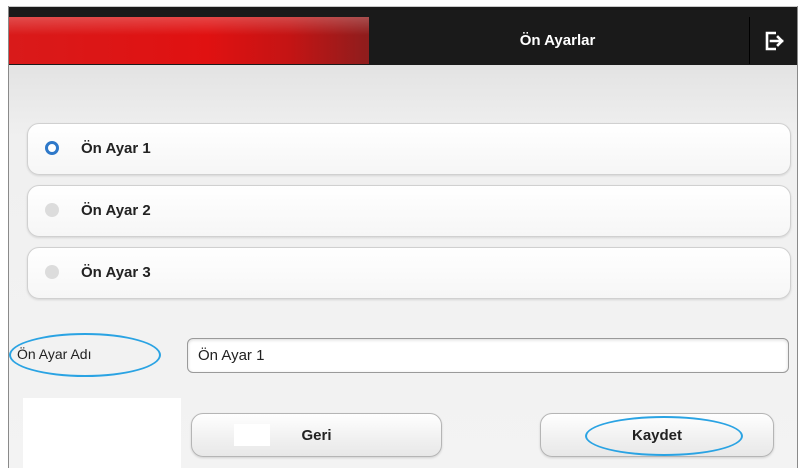  Describe the element at coordinates (488, 355) in the screenshot. I see `preset-name-input` at that location.